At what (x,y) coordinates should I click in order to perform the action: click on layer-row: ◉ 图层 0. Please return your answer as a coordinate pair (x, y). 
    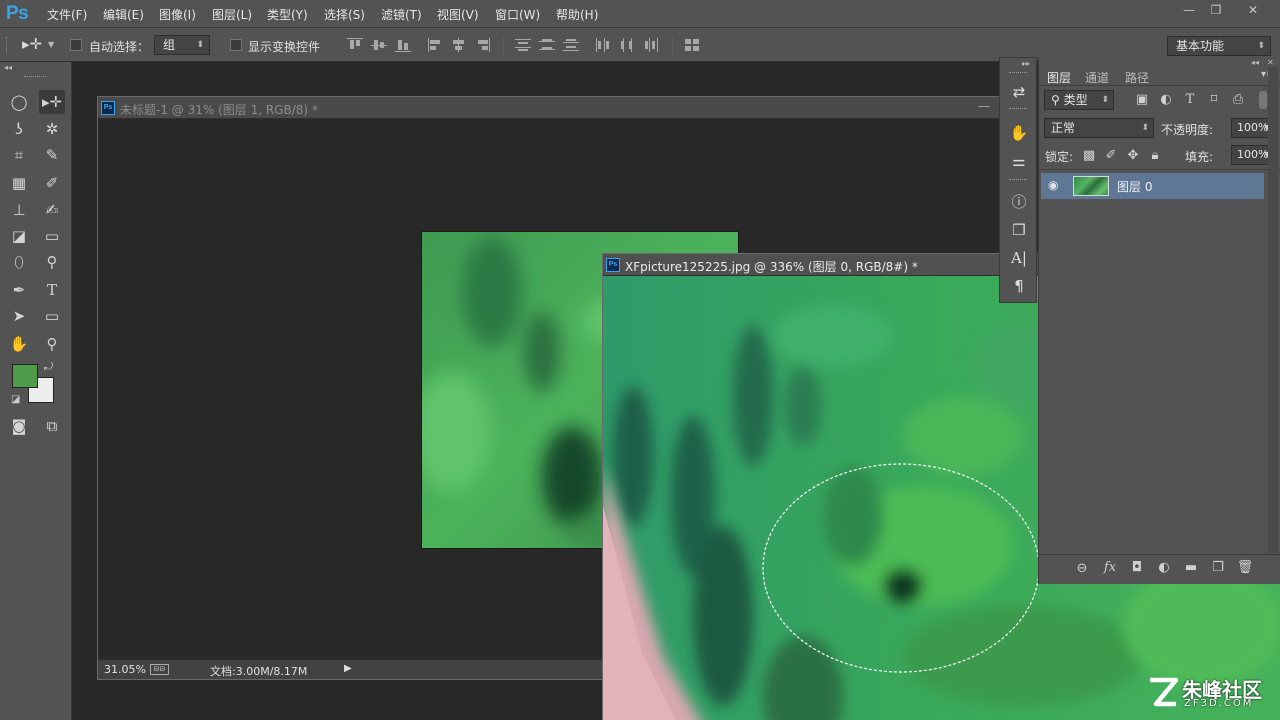
    Looking at the image, I should click on (1152, 186).